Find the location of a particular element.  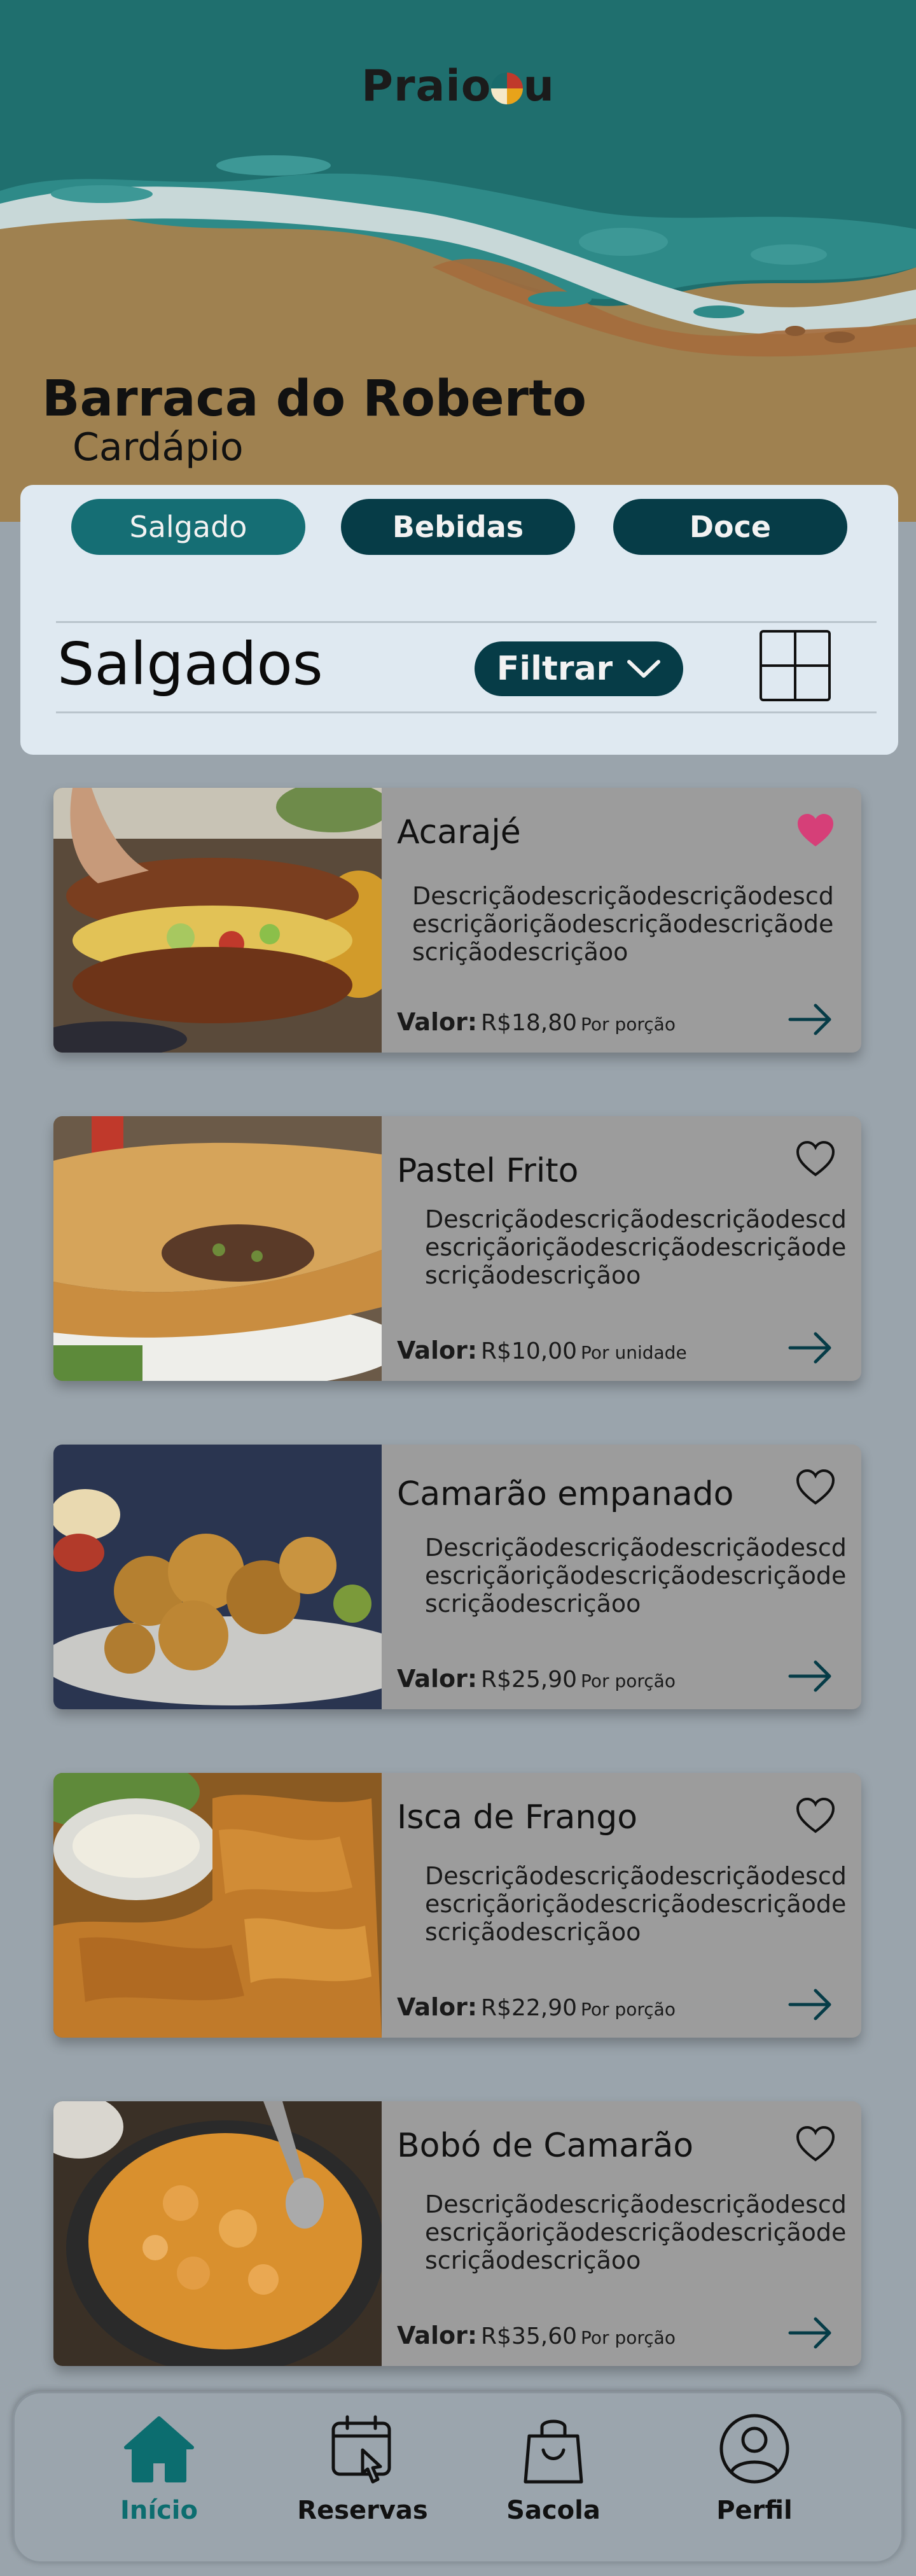

item-name: Camarão empanado is located at coordinates (565, 1494).